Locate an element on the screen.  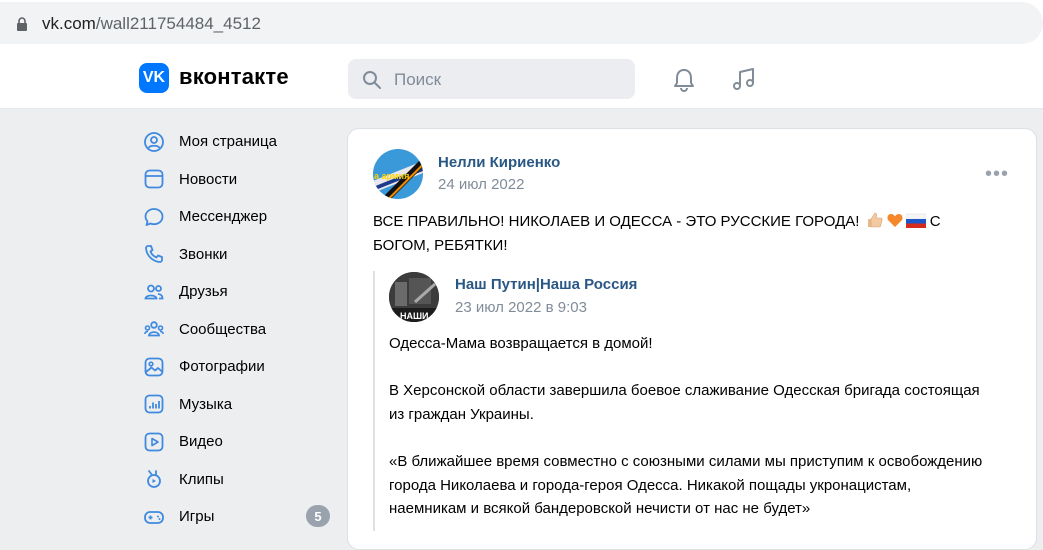
post-author-avatar: а армия is located at coordinates (398, 174).